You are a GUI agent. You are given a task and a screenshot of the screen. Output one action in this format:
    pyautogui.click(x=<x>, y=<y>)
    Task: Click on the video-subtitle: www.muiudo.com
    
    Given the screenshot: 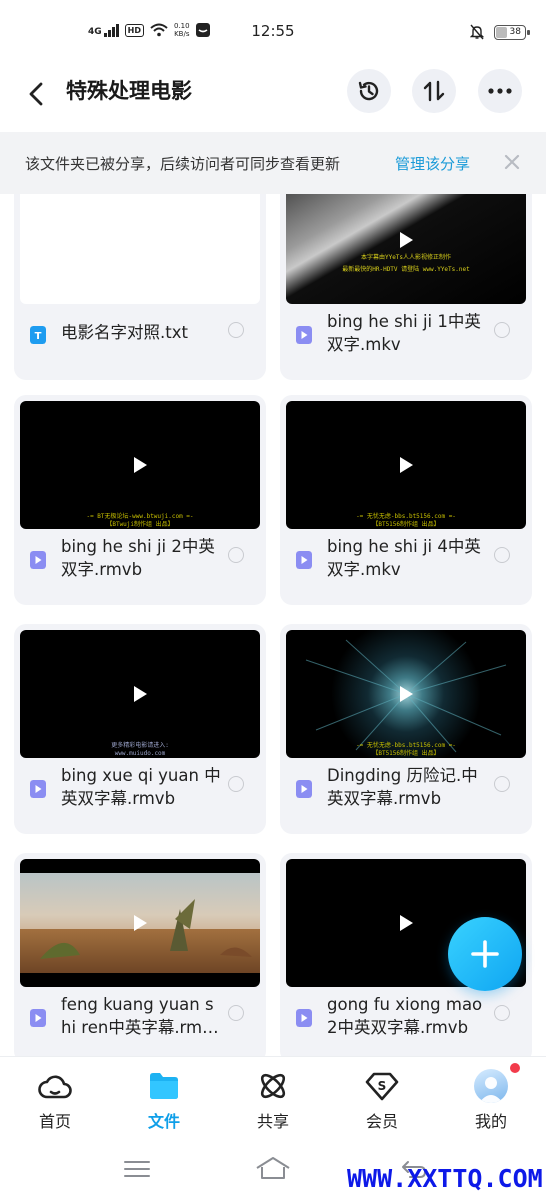 What is the action you would take?
    pyautogui.click(x=140, y=753)
    